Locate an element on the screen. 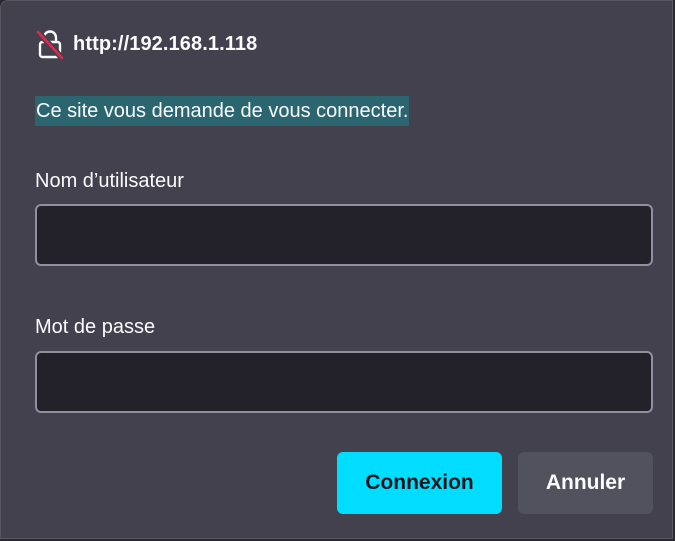 This screenshot has height=541, width=675. site-origin: http://192.168.1.118 is located at coordinates (165, 43).